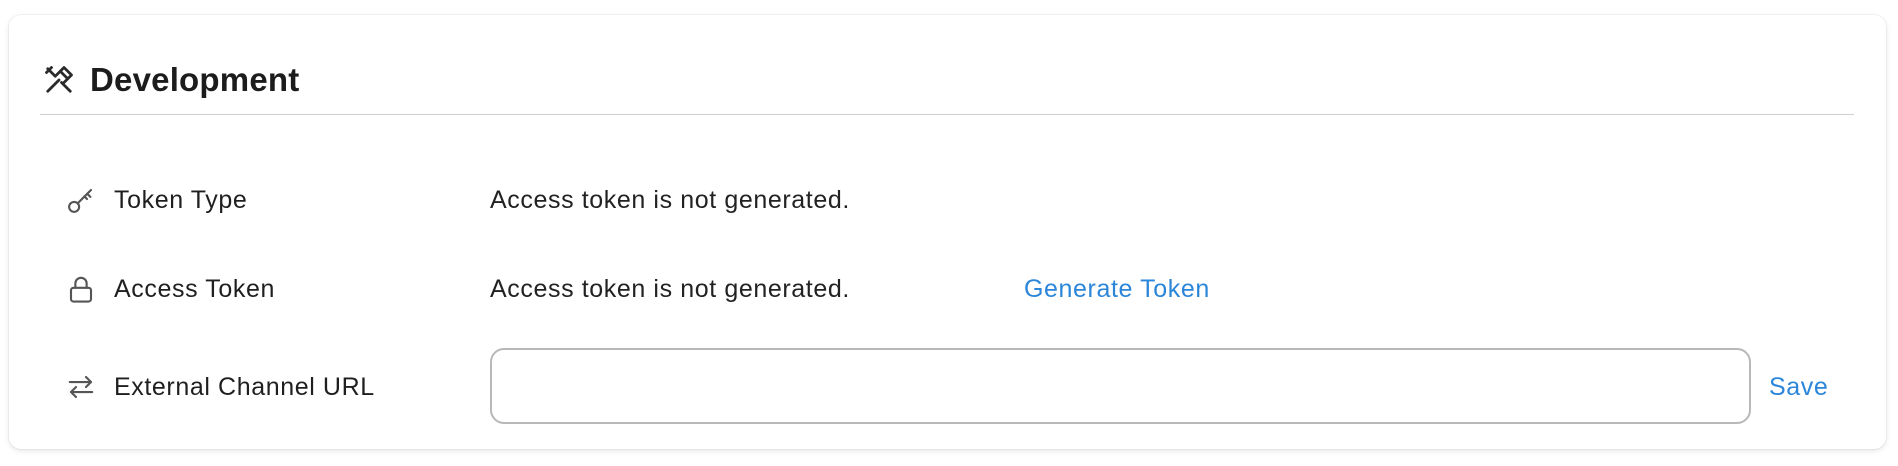 This screenshot has width=1898, height=466. I want to click on token-type-row: Token Type, so click(155, 200).